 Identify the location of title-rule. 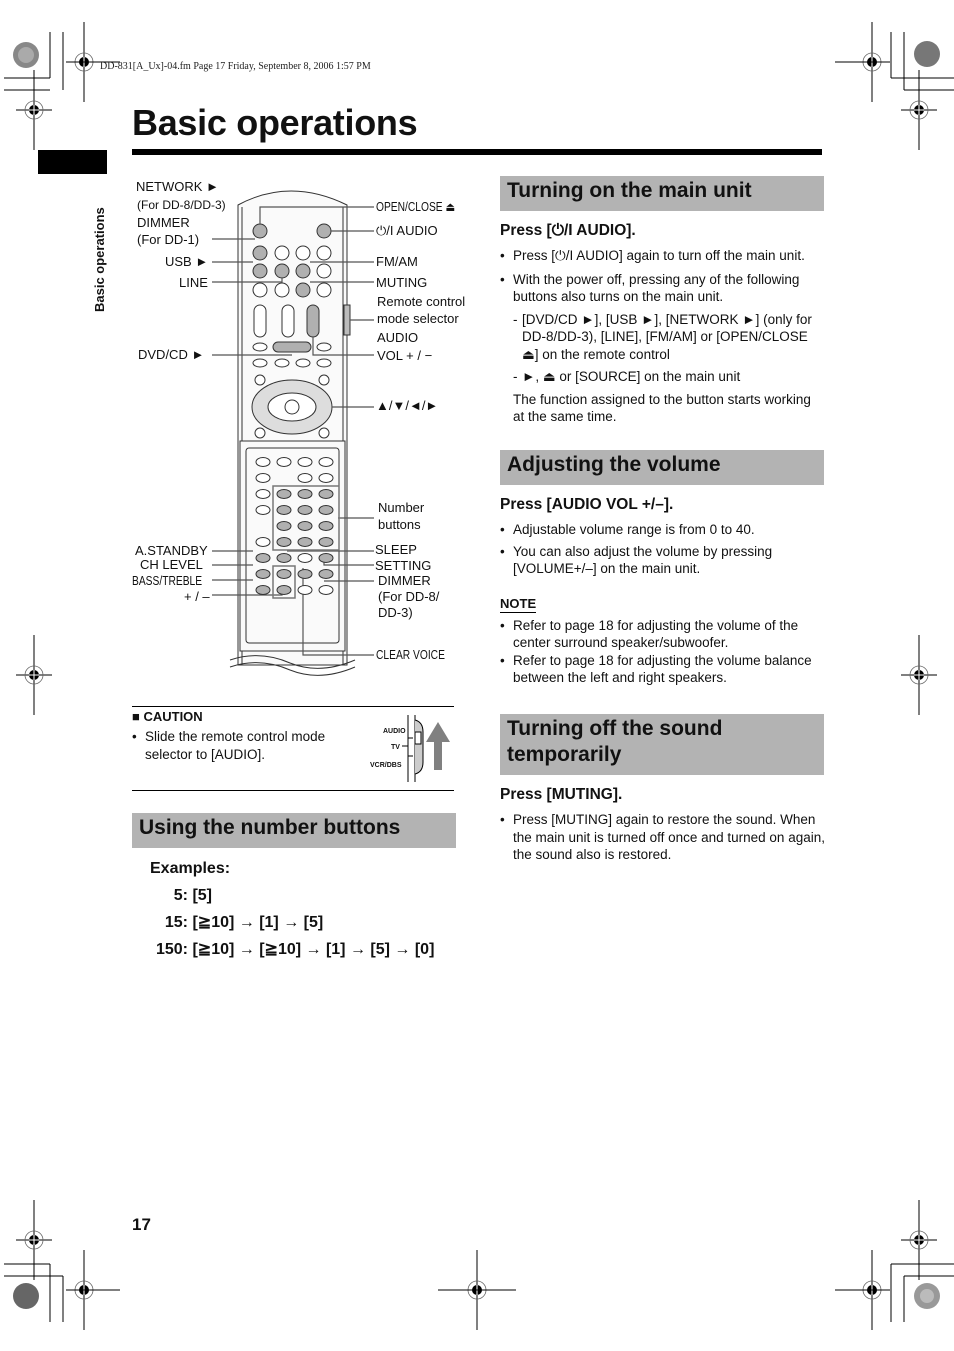
(477, 152).